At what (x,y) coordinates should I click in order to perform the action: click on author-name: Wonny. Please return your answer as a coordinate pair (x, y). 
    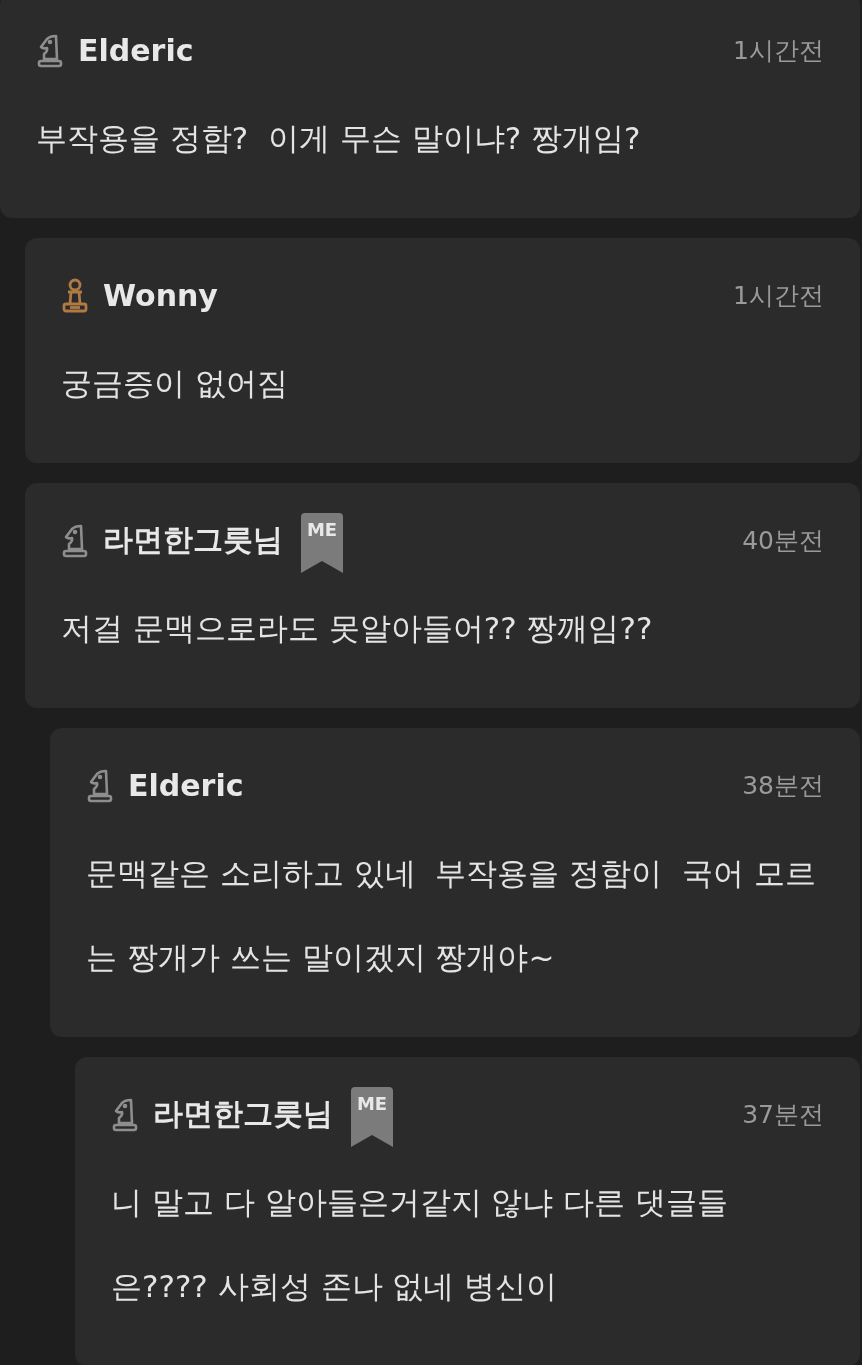
    Looking at the image, I should click on (160, 295).